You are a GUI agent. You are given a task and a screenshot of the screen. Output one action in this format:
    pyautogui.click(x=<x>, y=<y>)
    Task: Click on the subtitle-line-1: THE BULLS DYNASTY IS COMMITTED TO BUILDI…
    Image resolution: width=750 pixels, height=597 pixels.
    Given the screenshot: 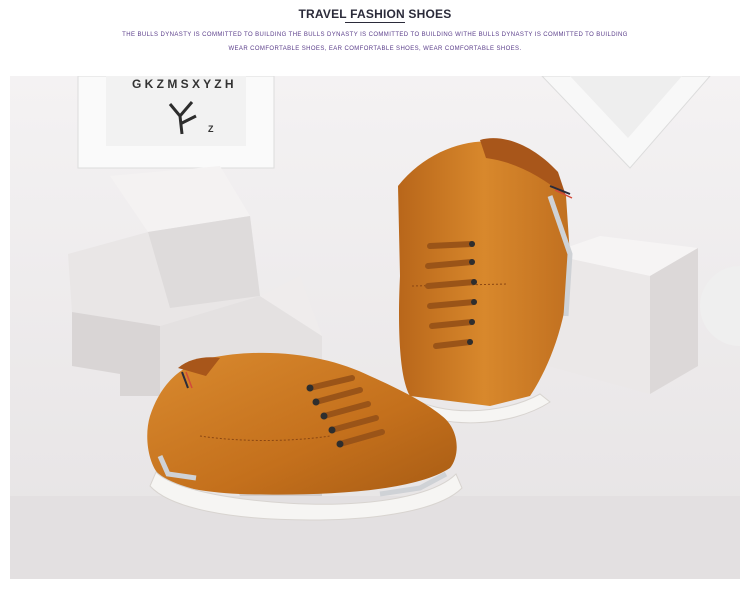 What is the action you would take?
    pyautogui.click(x=375, y=35)
    